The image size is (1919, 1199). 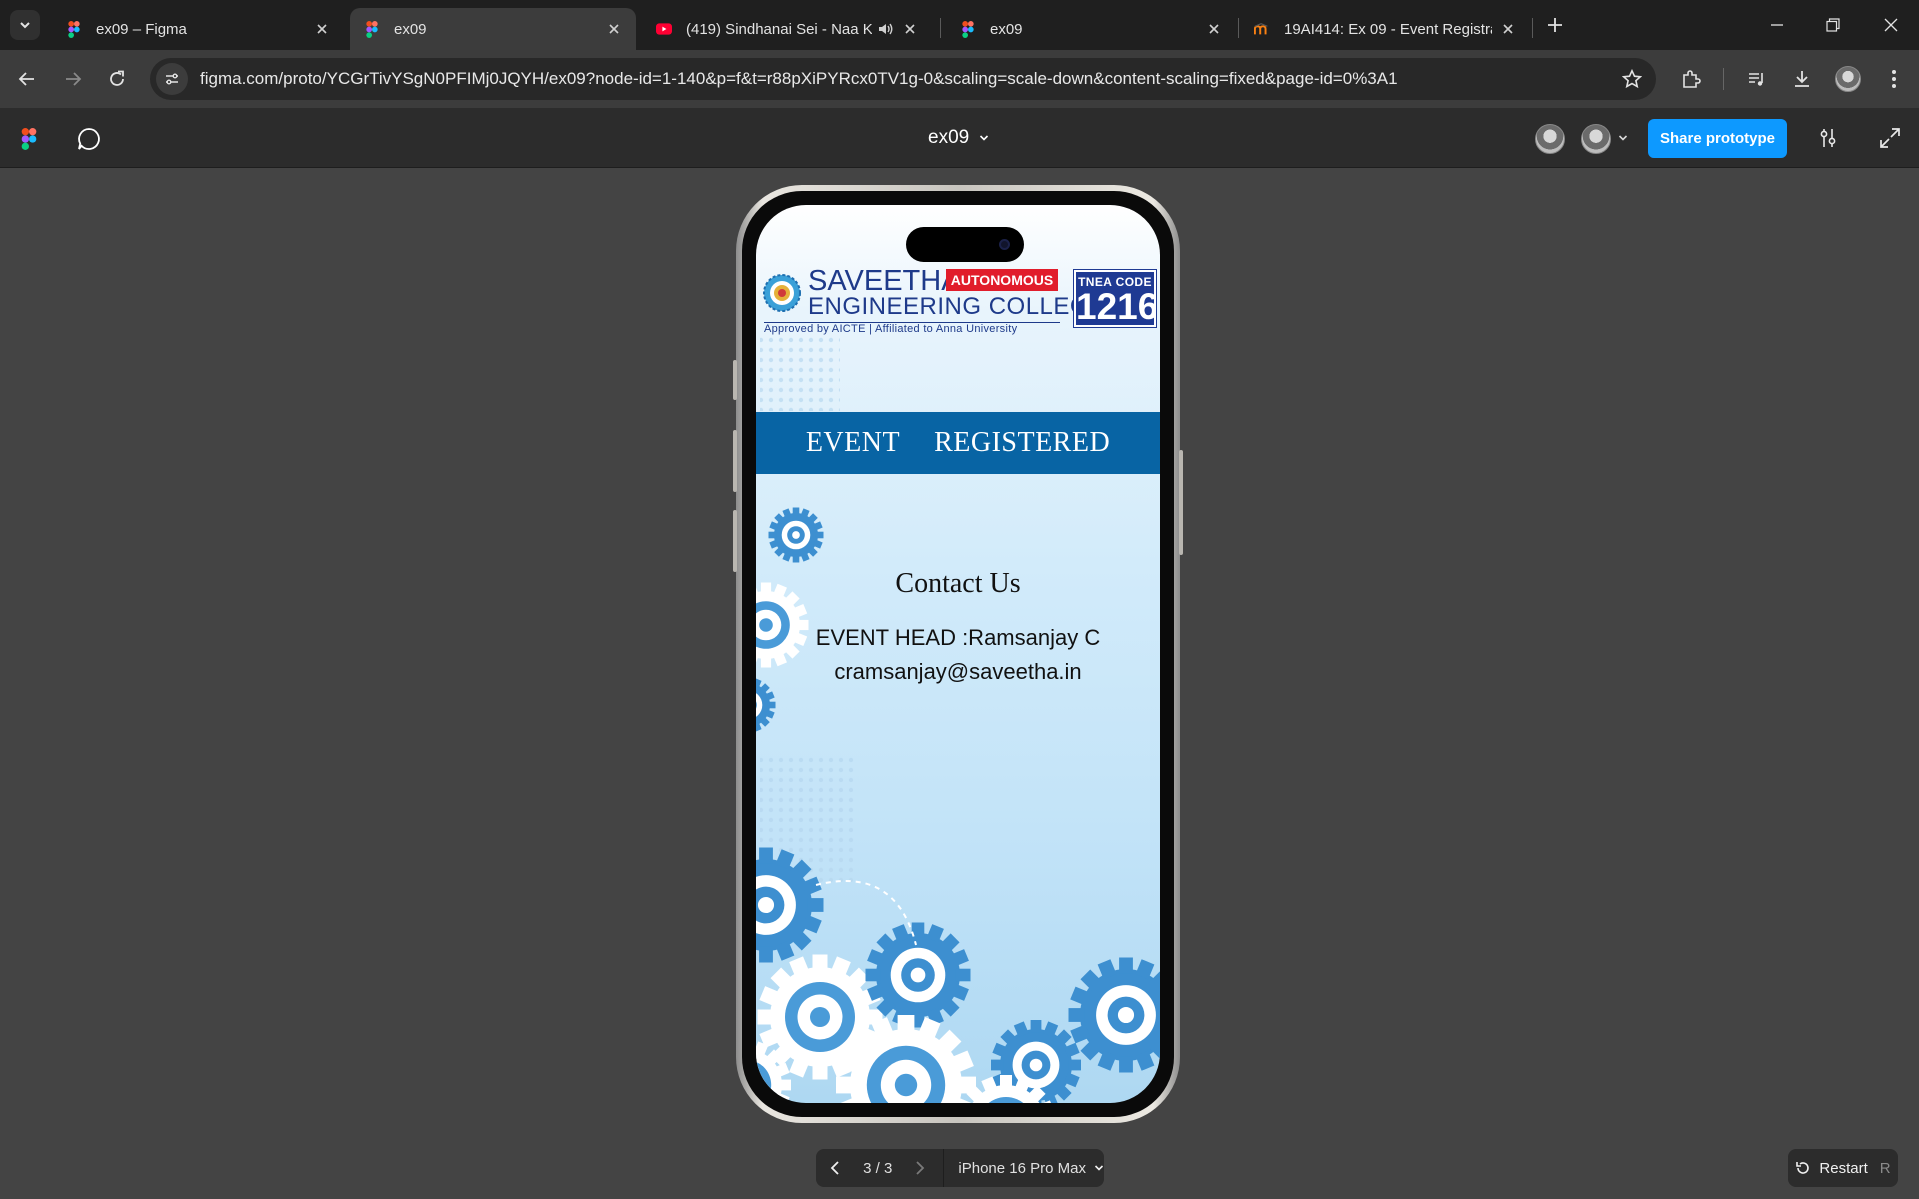 I want to click on contact-email-text: cramsanjay@saveetha.in, so click(x=958, y=671).